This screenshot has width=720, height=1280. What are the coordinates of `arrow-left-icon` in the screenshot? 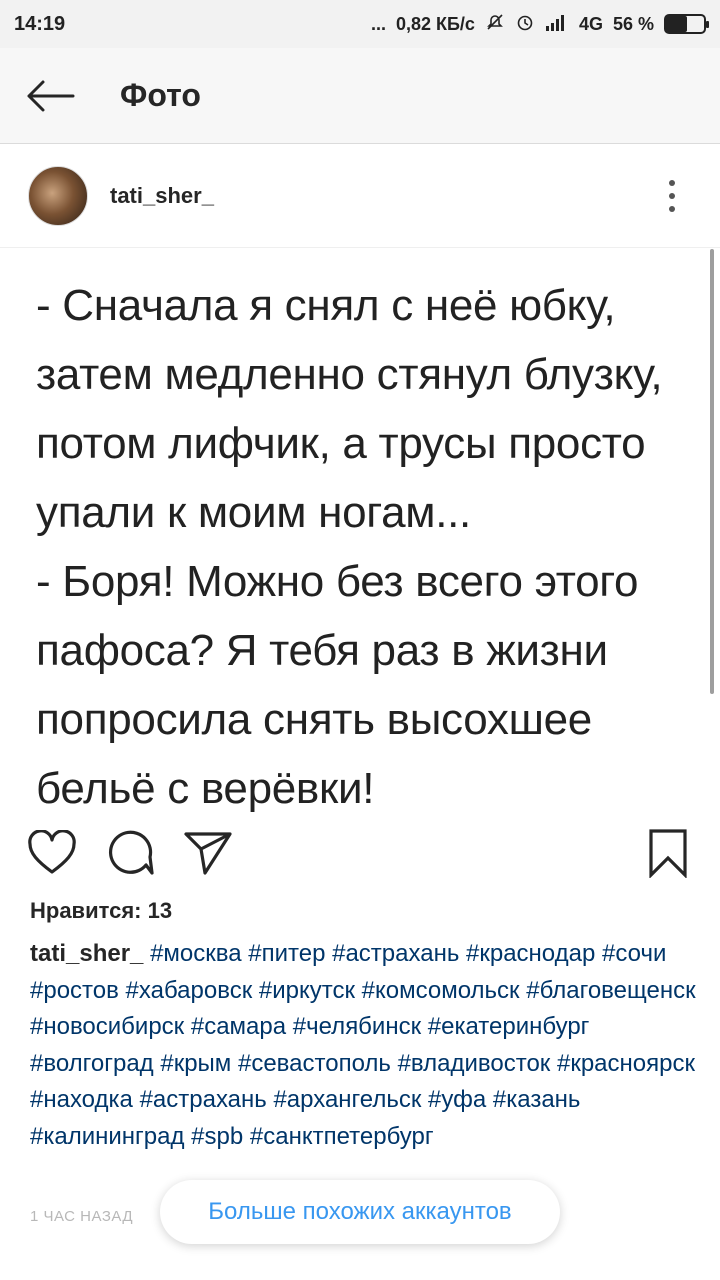 It's located at (51, 95).